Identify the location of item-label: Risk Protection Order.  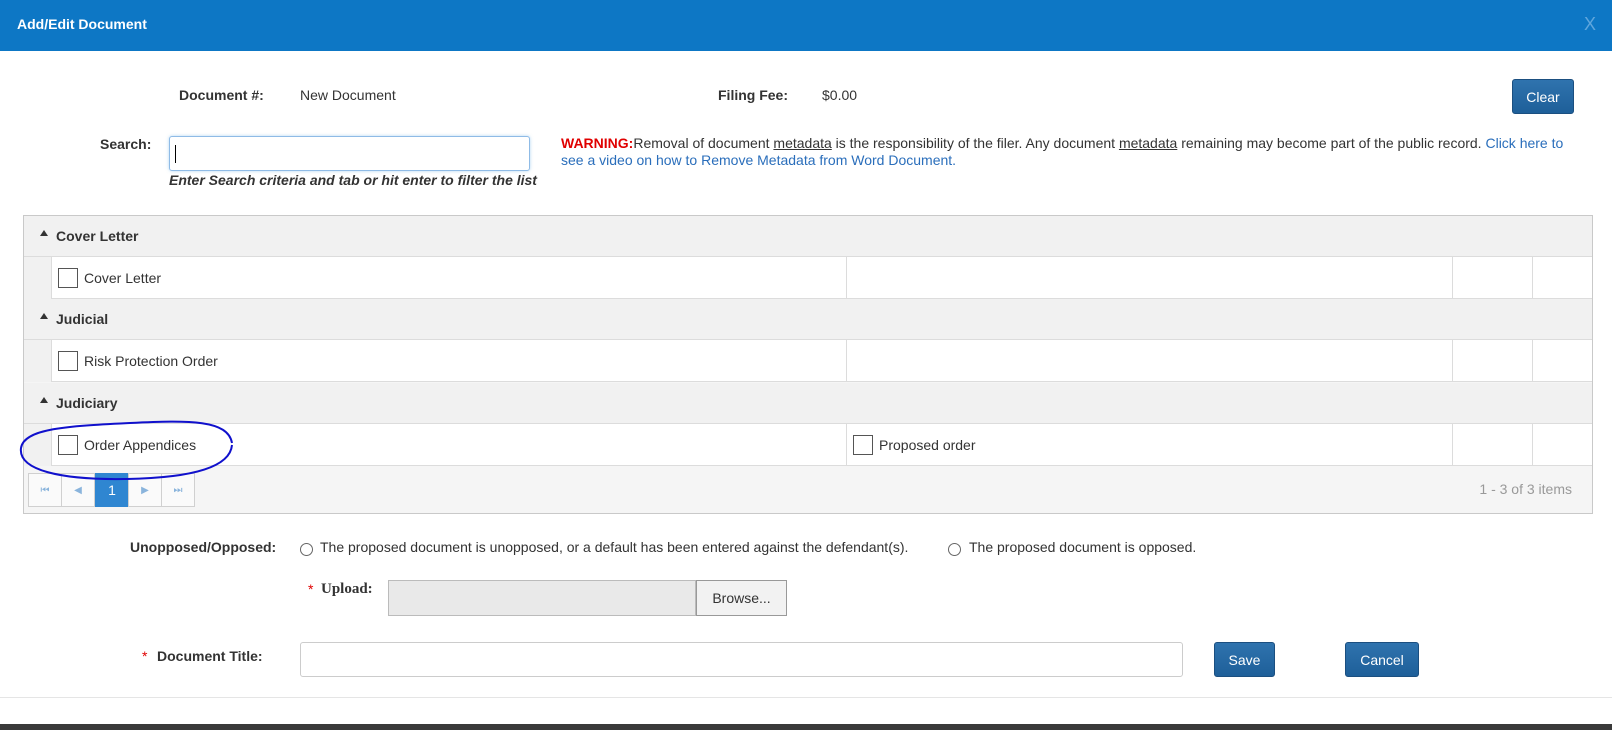
(151, 361).